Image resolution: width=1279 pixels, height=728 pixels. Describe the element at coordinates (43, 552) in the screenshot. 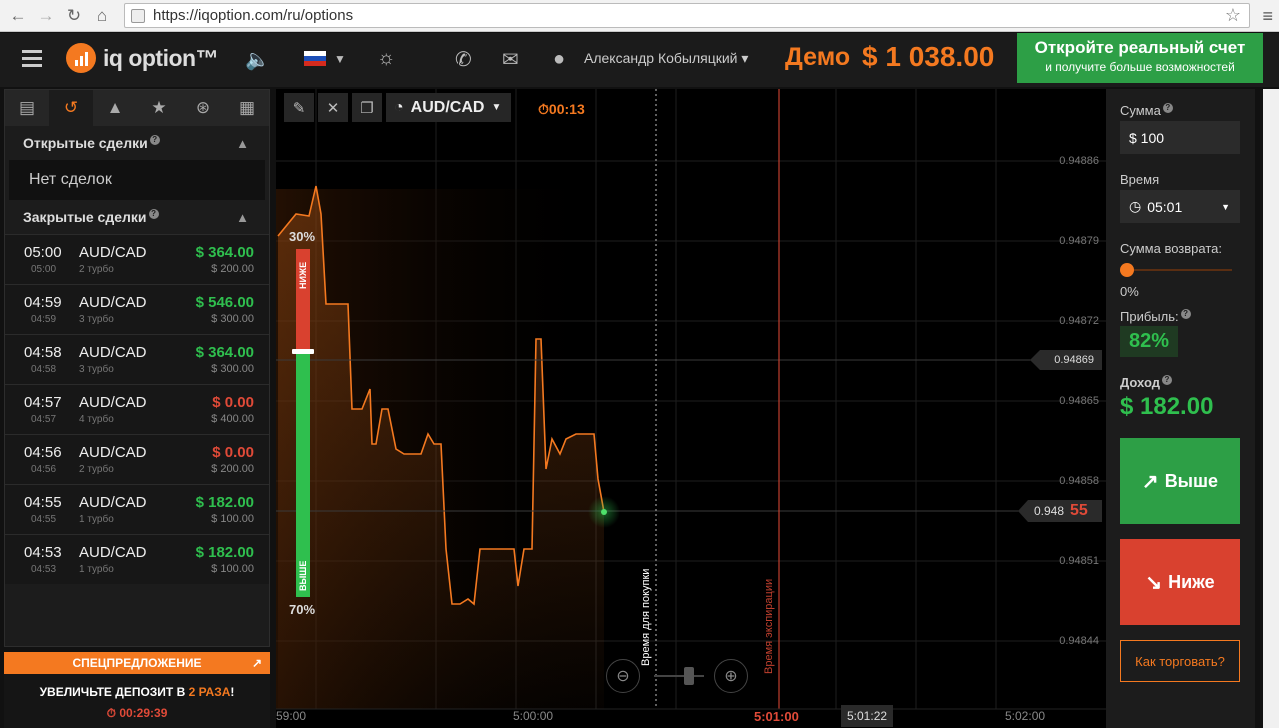

I see `deal-time: 04:53` at that location.